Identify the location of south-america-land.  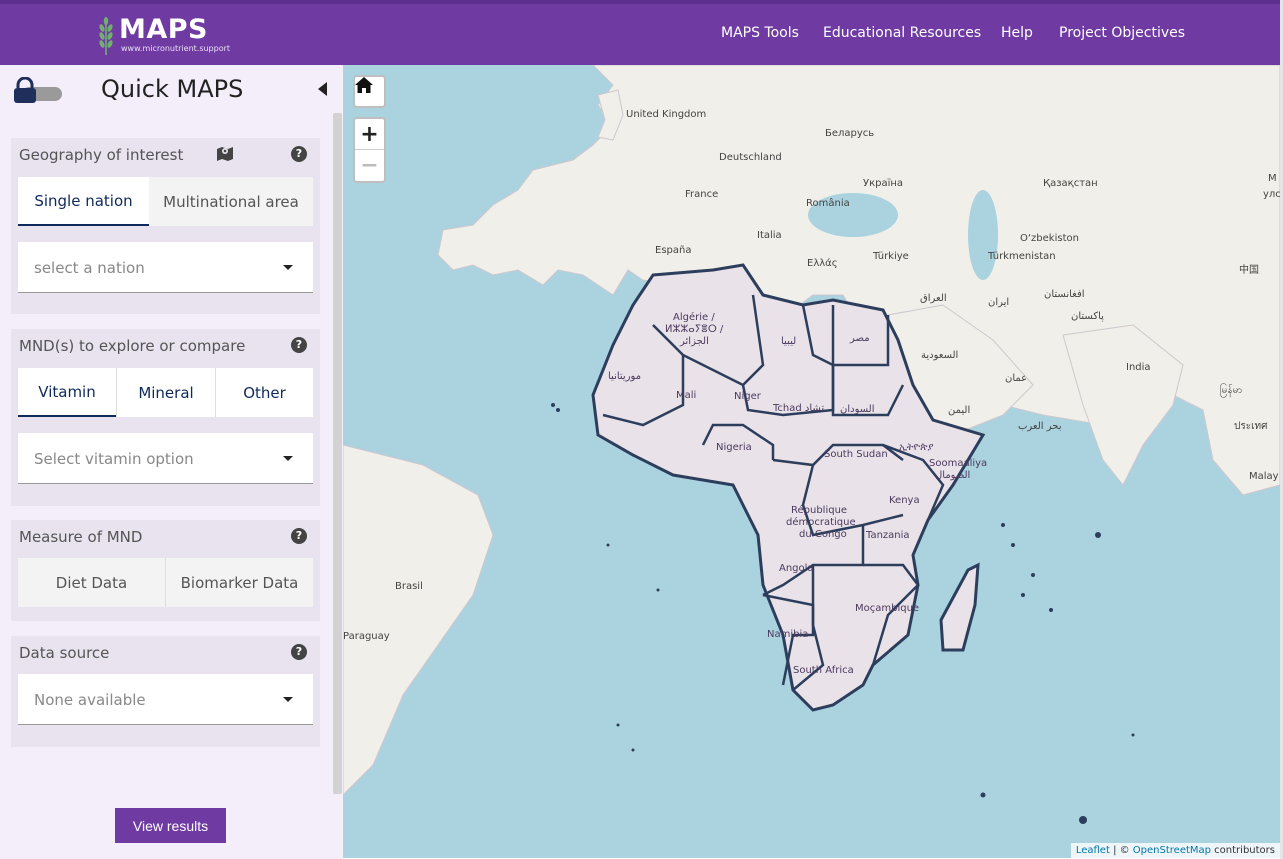
(418, 620).